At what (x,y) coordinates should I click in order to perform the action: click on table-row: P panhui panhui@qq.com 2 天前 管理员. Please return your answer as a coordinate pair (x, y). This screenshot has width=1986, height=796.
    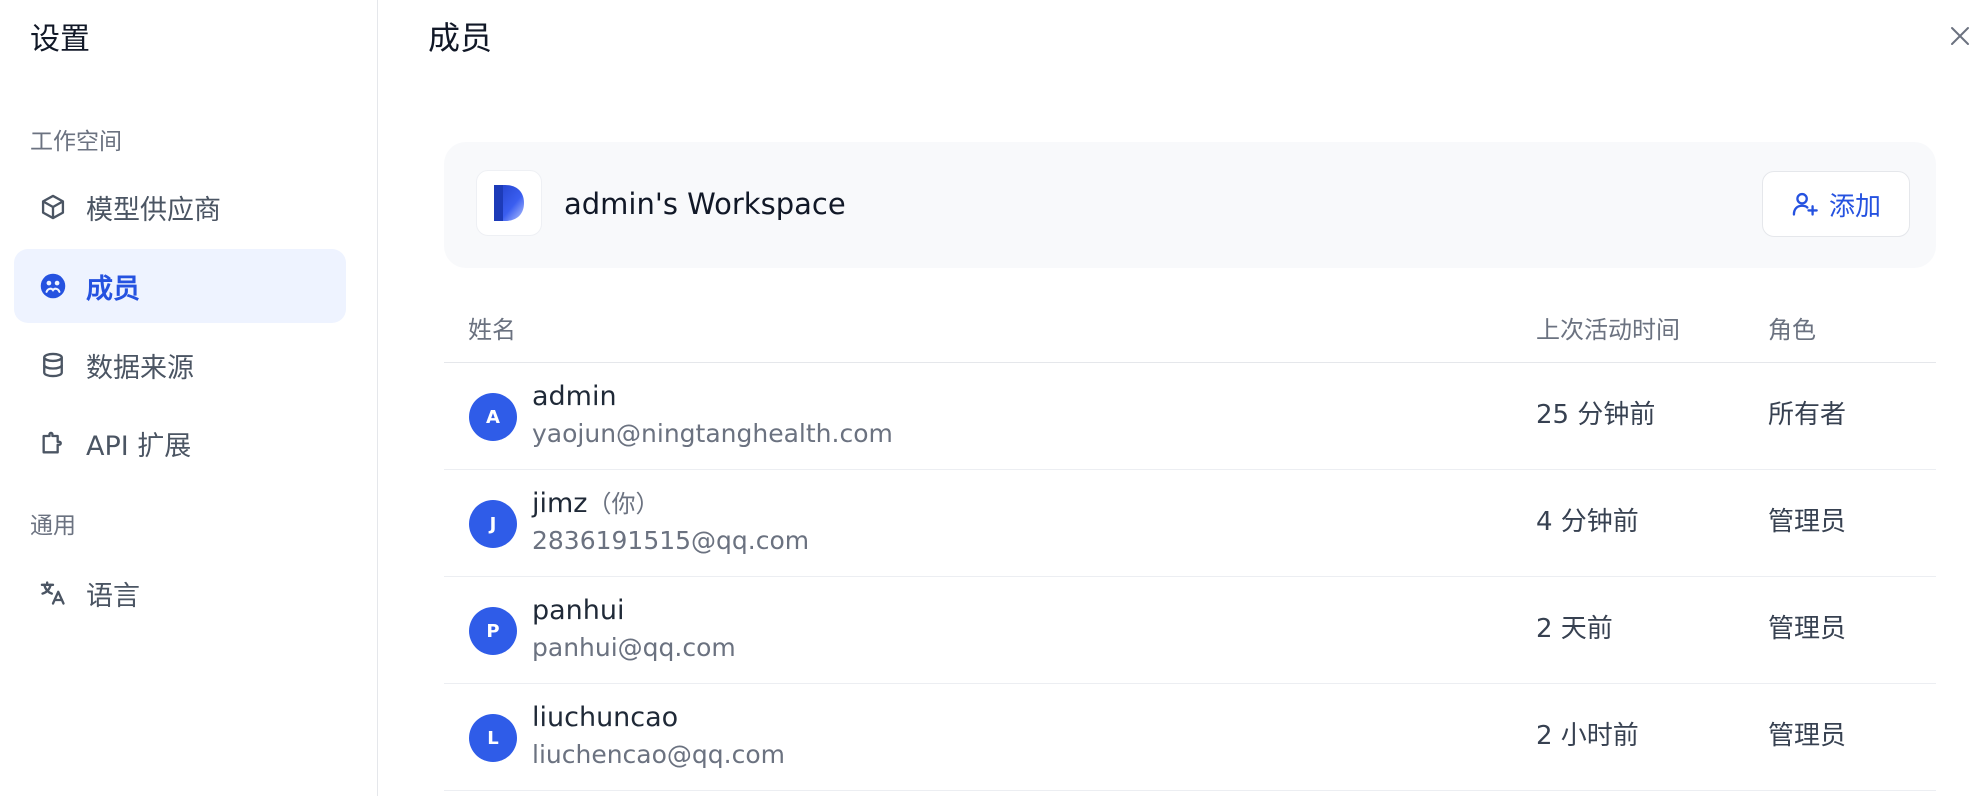
    Looking at the image, I should click on (1190, 630).